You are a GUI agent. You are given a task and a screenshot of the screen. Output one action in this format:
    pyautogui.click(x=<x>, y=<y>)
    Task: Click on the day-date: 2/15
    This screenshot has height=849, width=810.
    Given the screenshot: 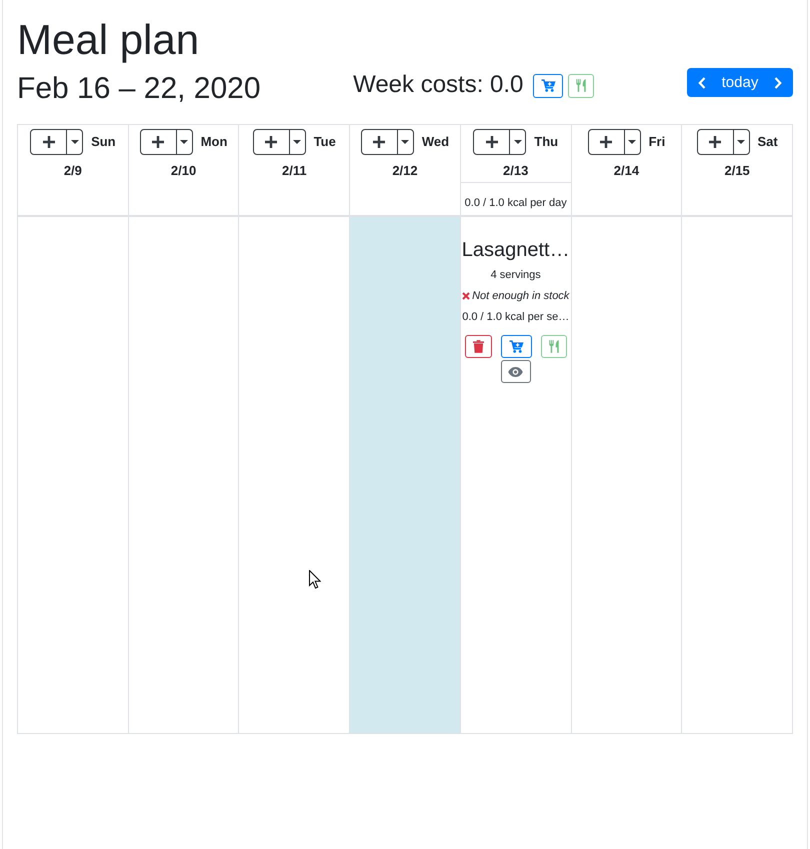 What is the action you would take?
    pyautogui.click(x=737, y=171)
    